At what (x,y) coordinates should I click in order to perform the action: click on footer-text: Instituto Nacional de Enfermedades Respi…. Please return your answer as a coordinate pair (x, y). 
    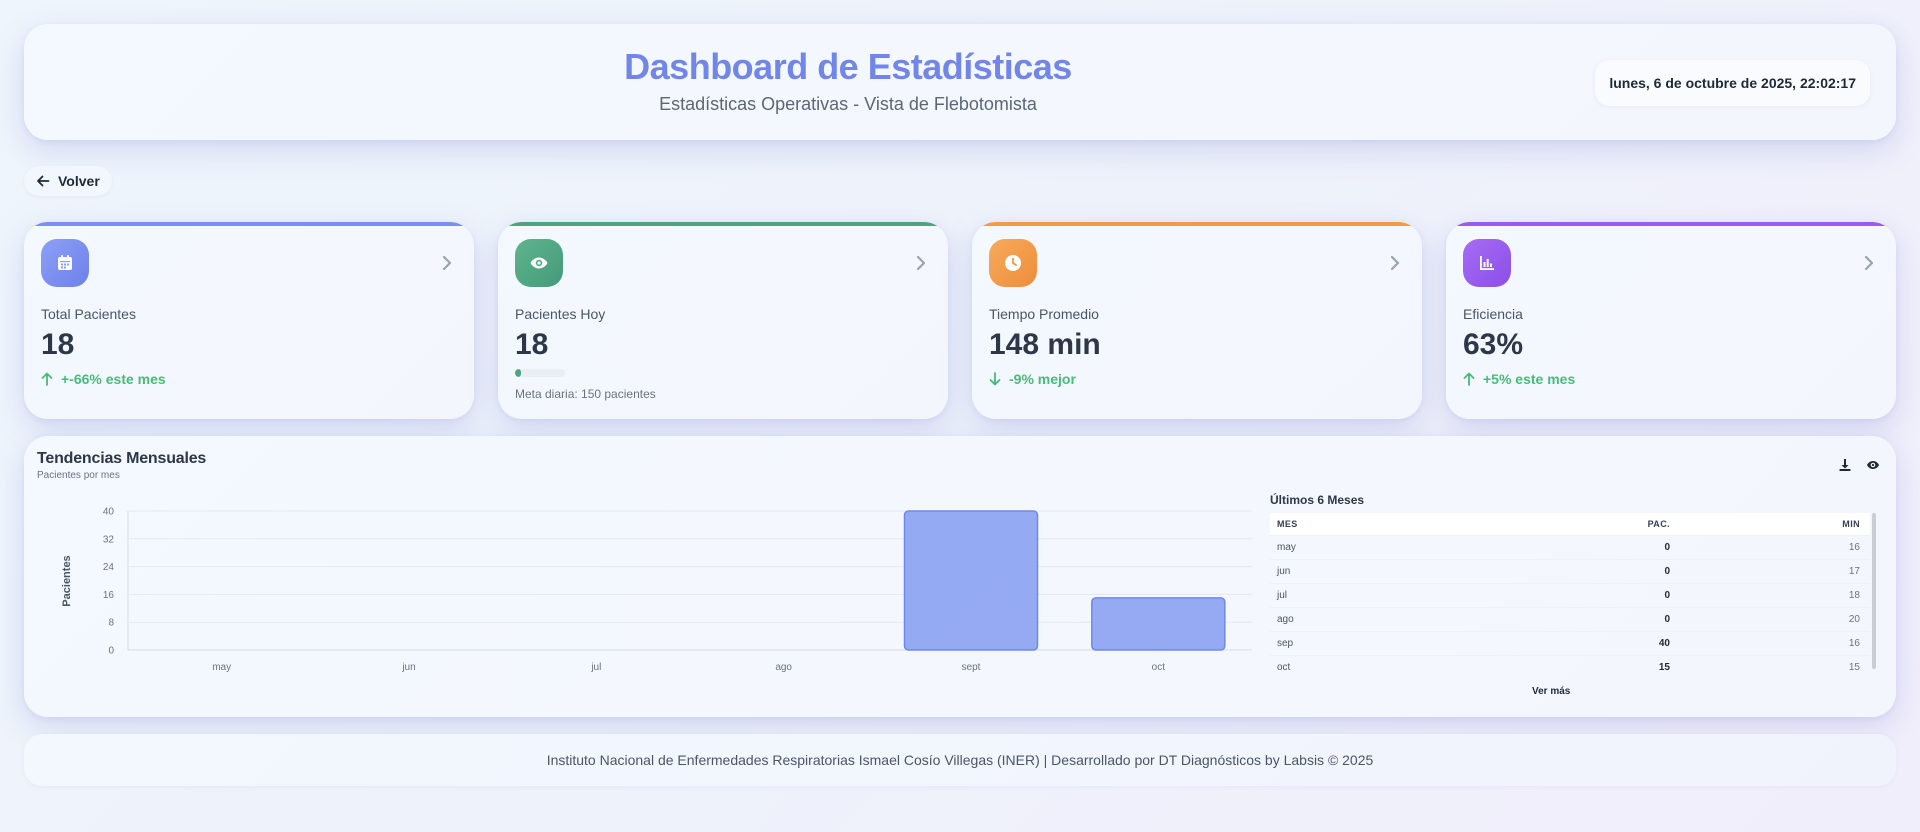
    Looking at the image, I should click on (960, 760).